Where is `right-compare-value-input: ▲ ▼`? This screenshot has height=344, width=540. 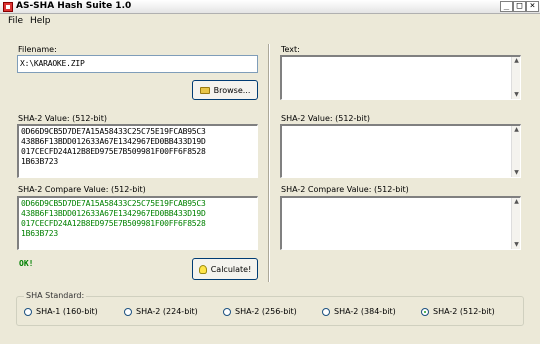
right-compare-value-input: ▲ ▼ is located at coordinates (400, 223).